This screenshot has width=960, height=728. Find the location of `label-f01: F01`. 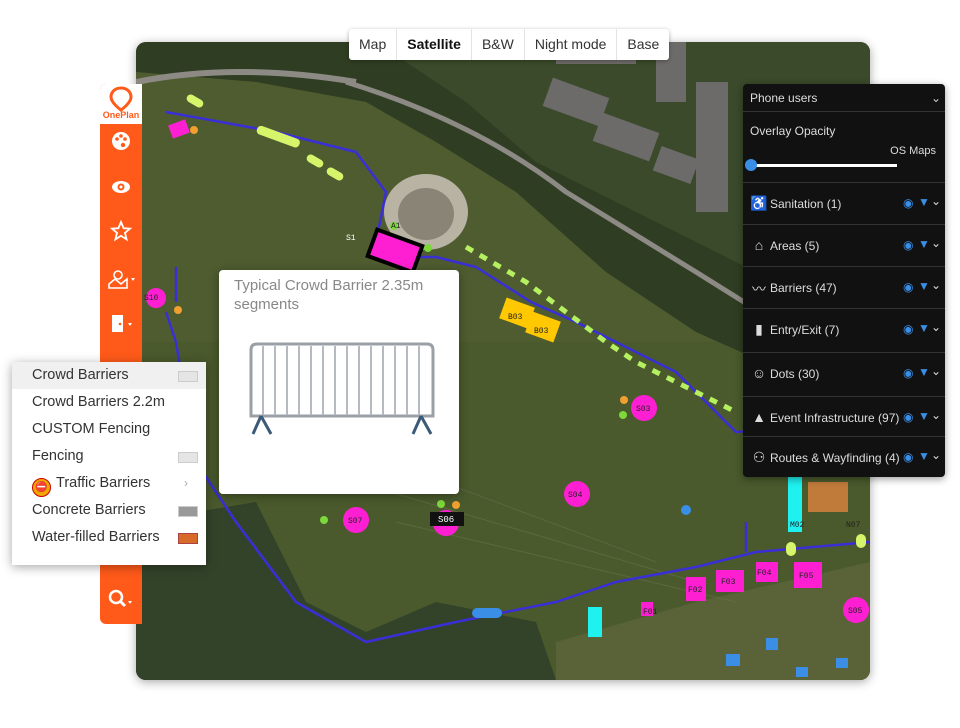

label-f01: F01 is located at coordinates (650, 612).